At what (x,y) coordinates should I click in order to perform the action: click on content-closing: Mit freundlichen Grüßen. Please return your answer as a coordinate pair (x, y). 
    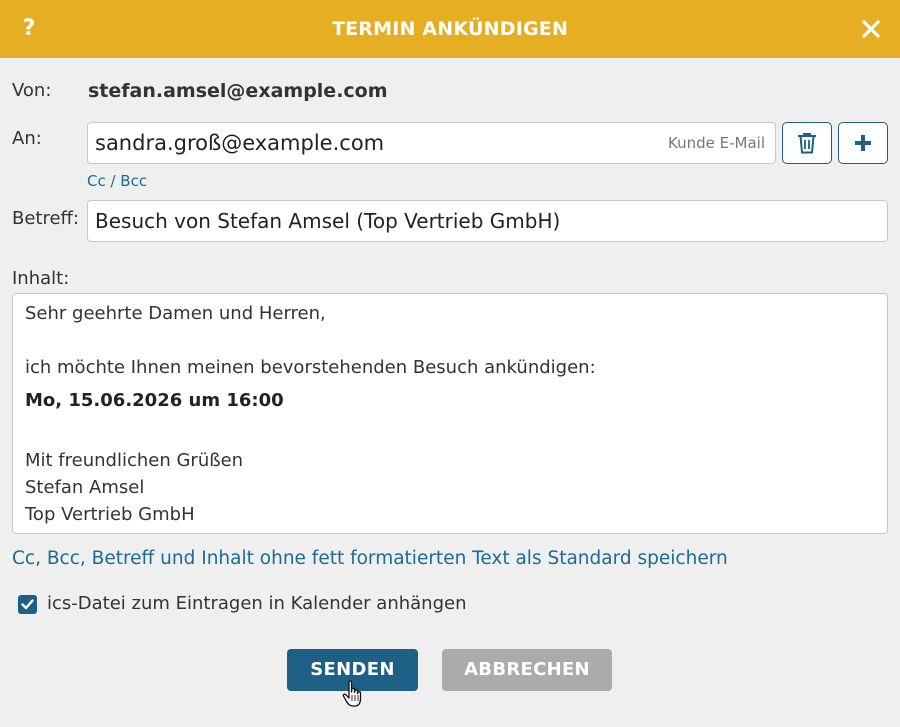
    Looking at the image, I should click on (134, 460).